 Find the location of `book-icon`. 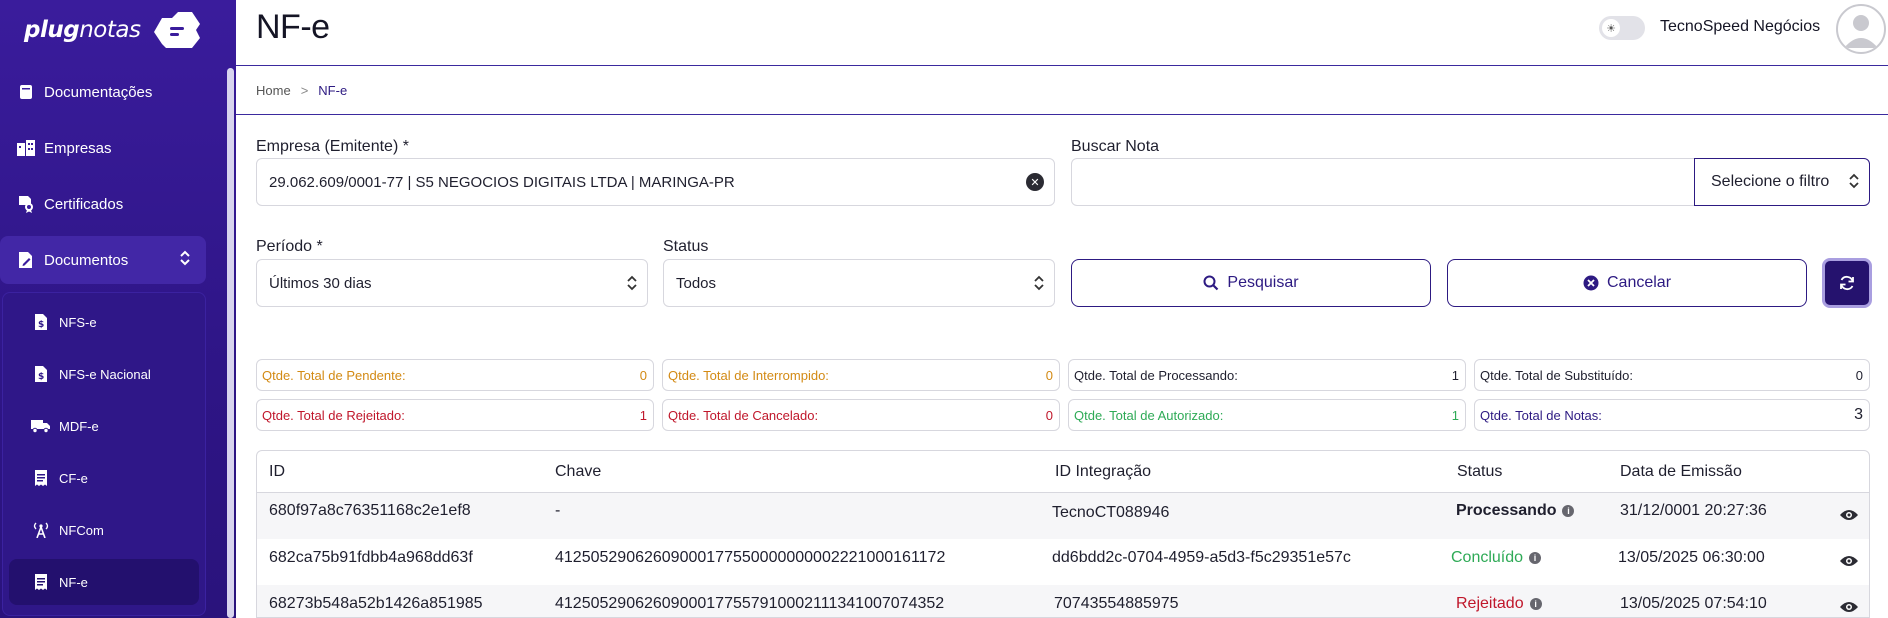

book-icon is located at coordinates (26, 92).